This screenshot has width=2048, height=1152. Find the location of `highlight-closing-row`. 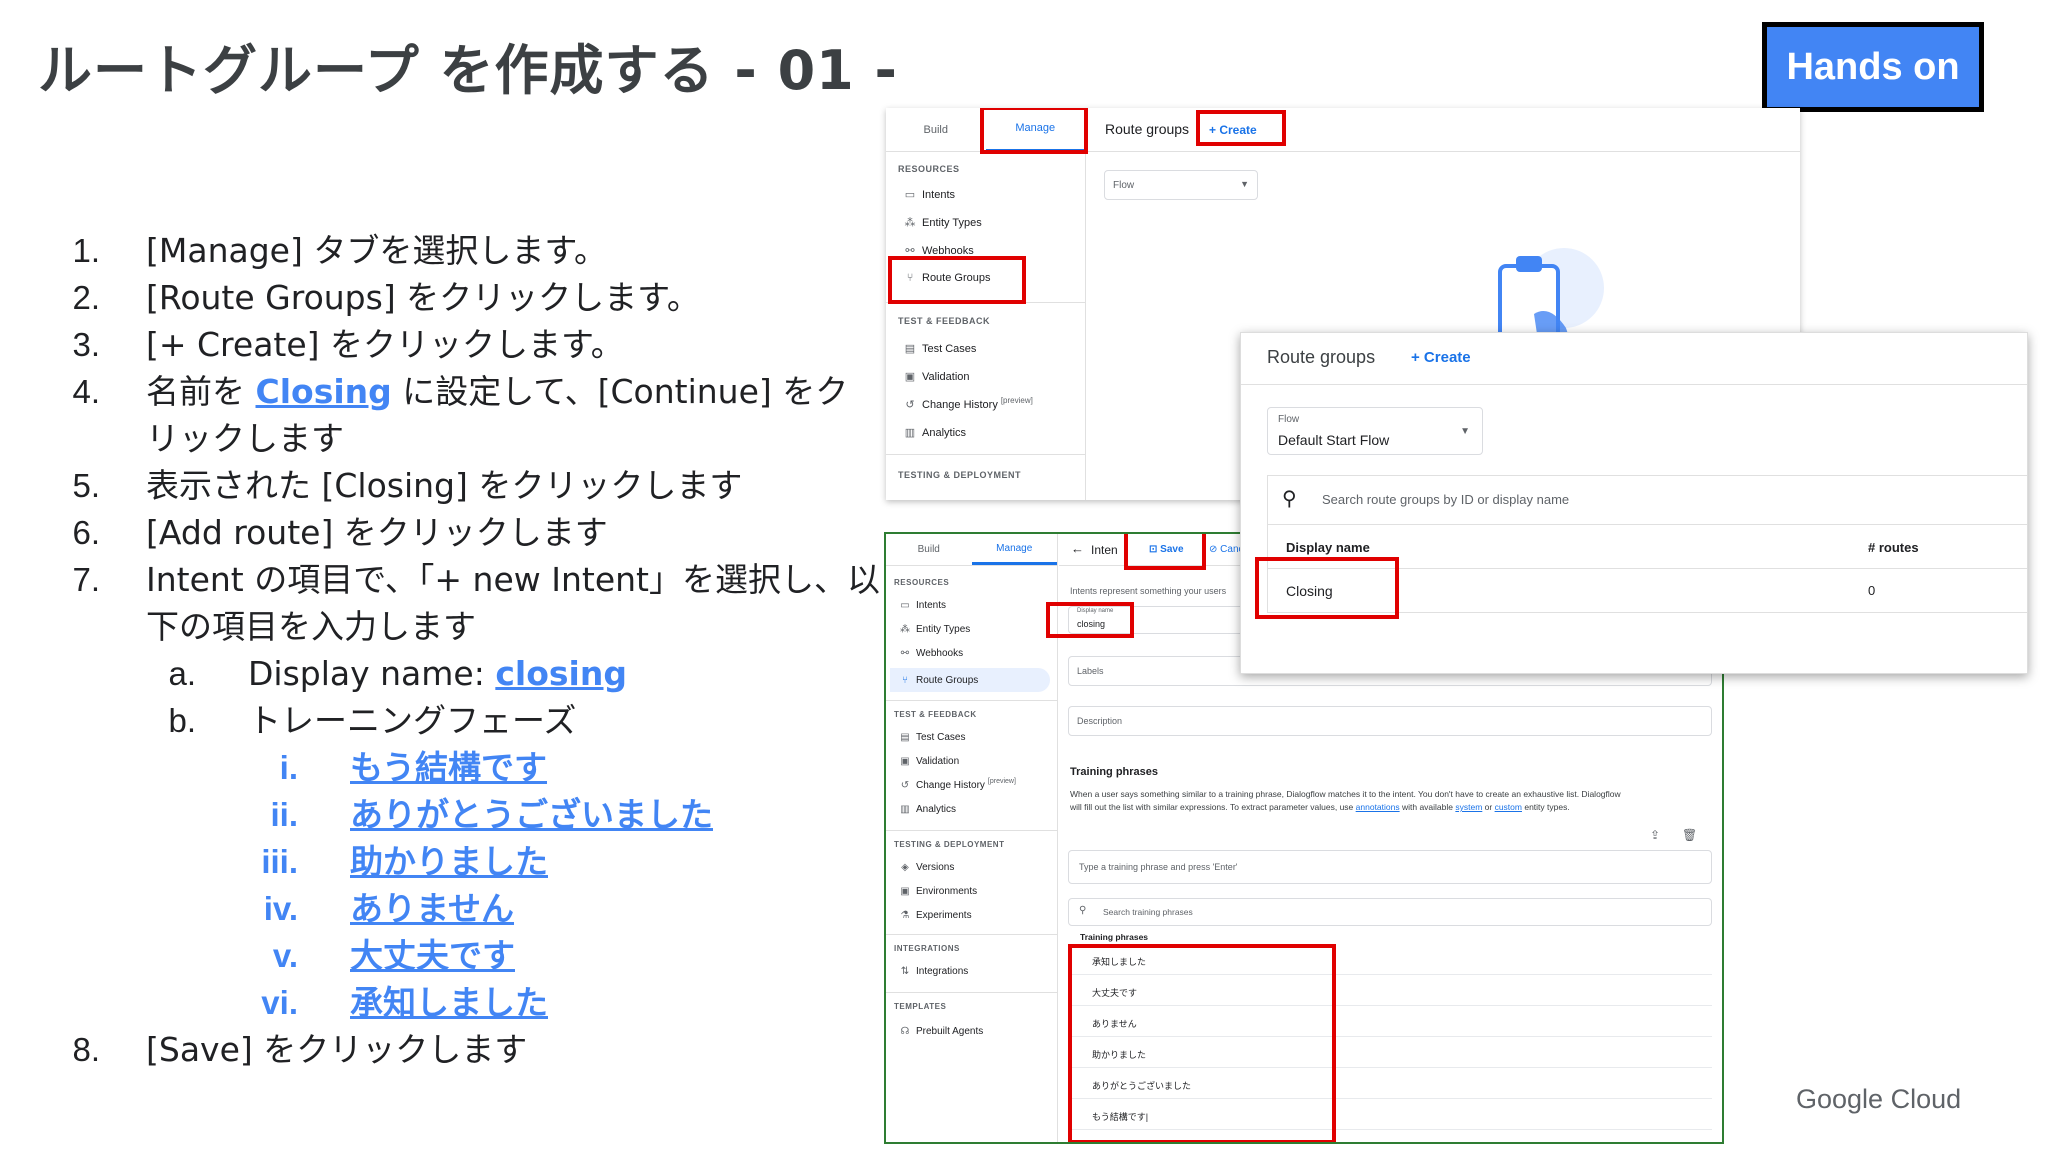

highlight-closing-row is located at coordinates (1327, 588).